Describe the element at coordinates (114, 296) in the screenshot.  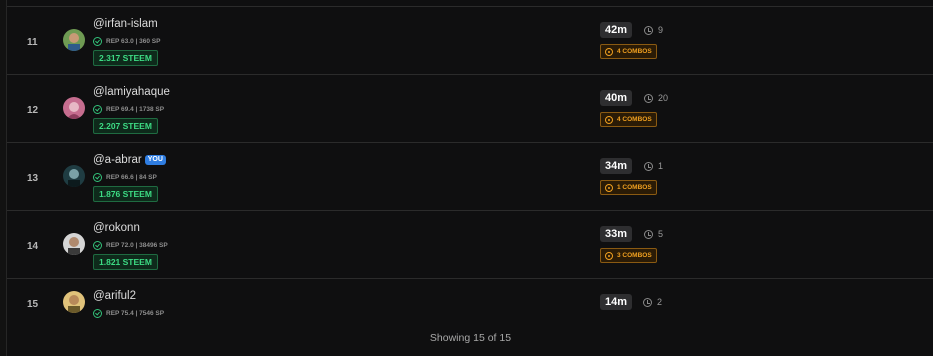
I see `username-link: @ariful2` at that location.